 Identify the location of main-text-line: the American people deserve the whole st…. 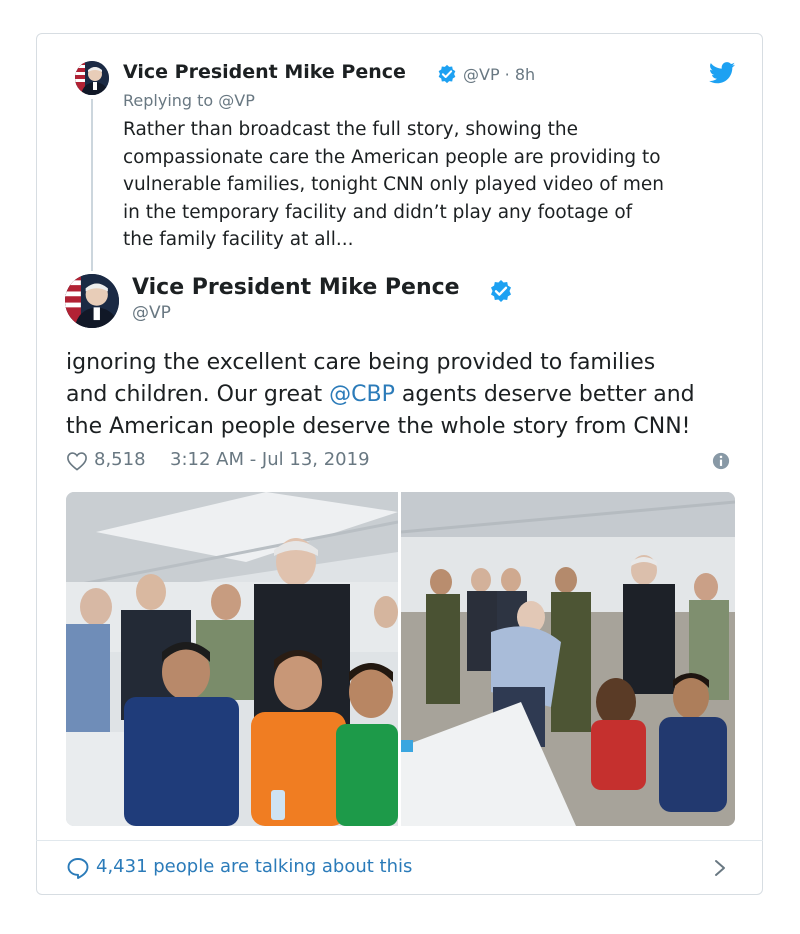
(378, 426).